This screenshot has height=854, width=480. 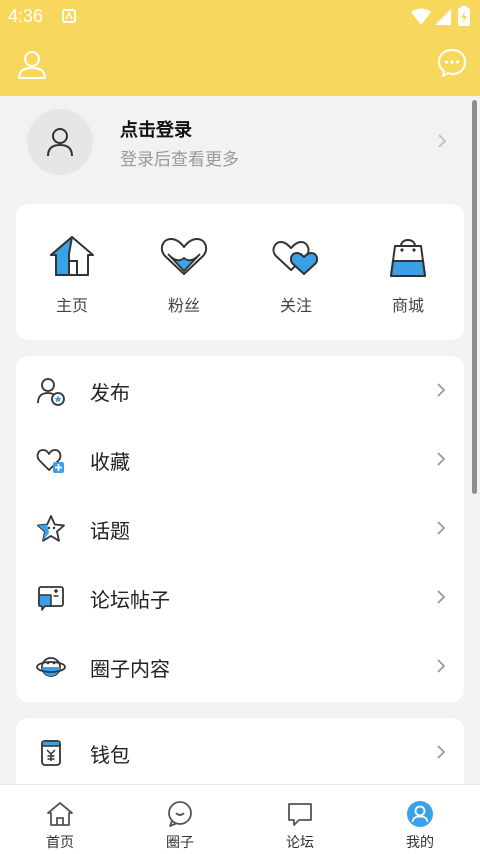 What do you see at coordinates (71, 305) in the screenshot?
I see `quick-action-label: 主页` at bounding box center [71, 305].